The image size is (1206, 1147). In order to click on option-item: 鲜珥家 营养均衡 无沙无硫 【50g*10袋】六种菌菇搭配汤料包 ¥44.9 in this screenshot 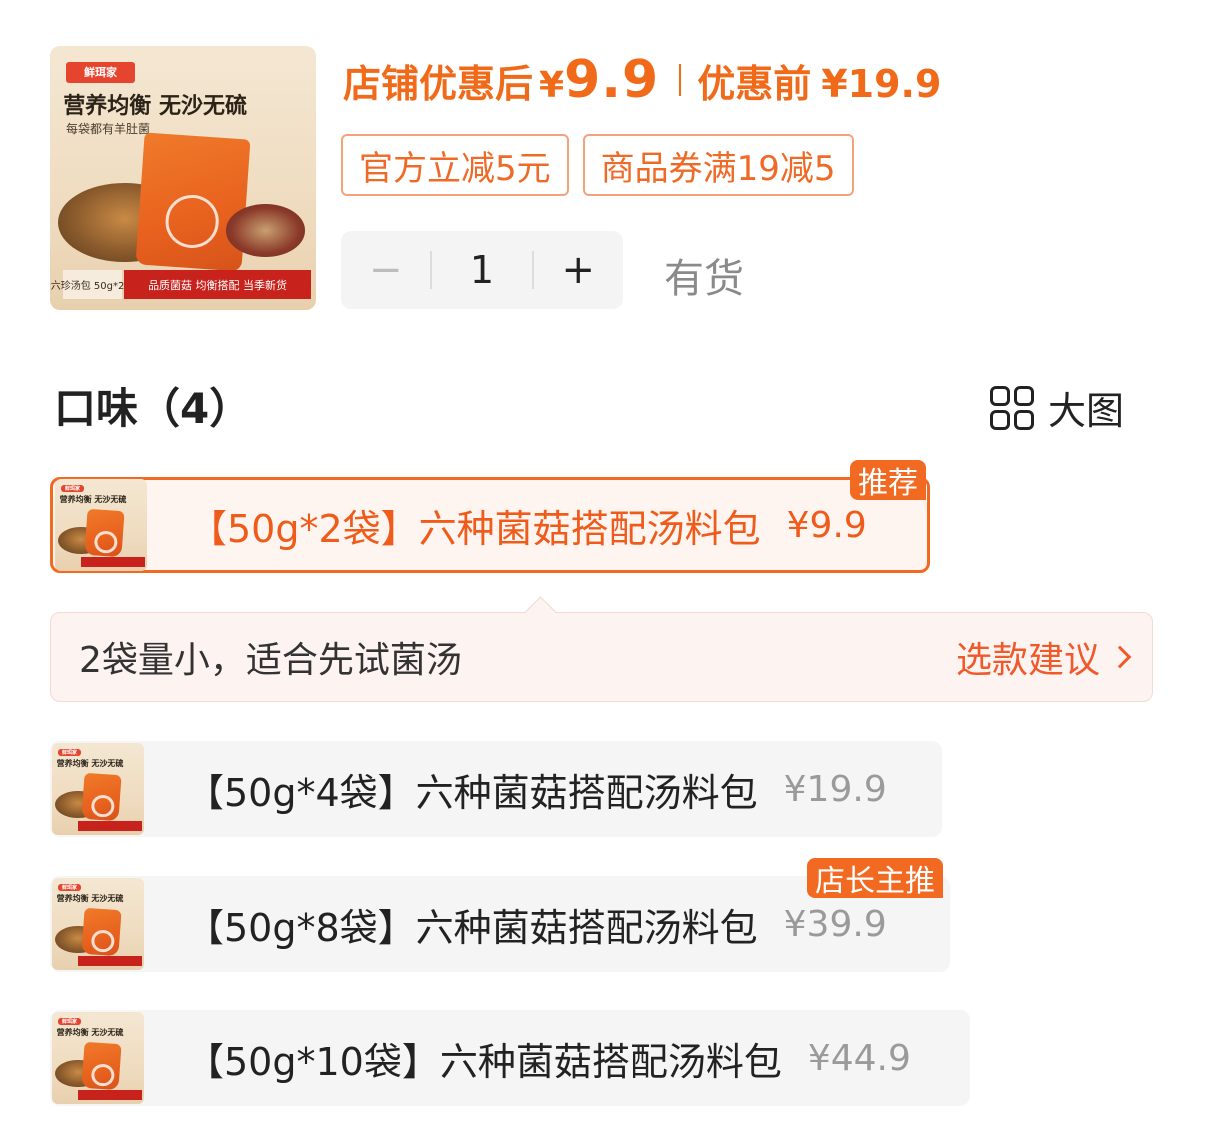, I will do `click(510, 1058)`.